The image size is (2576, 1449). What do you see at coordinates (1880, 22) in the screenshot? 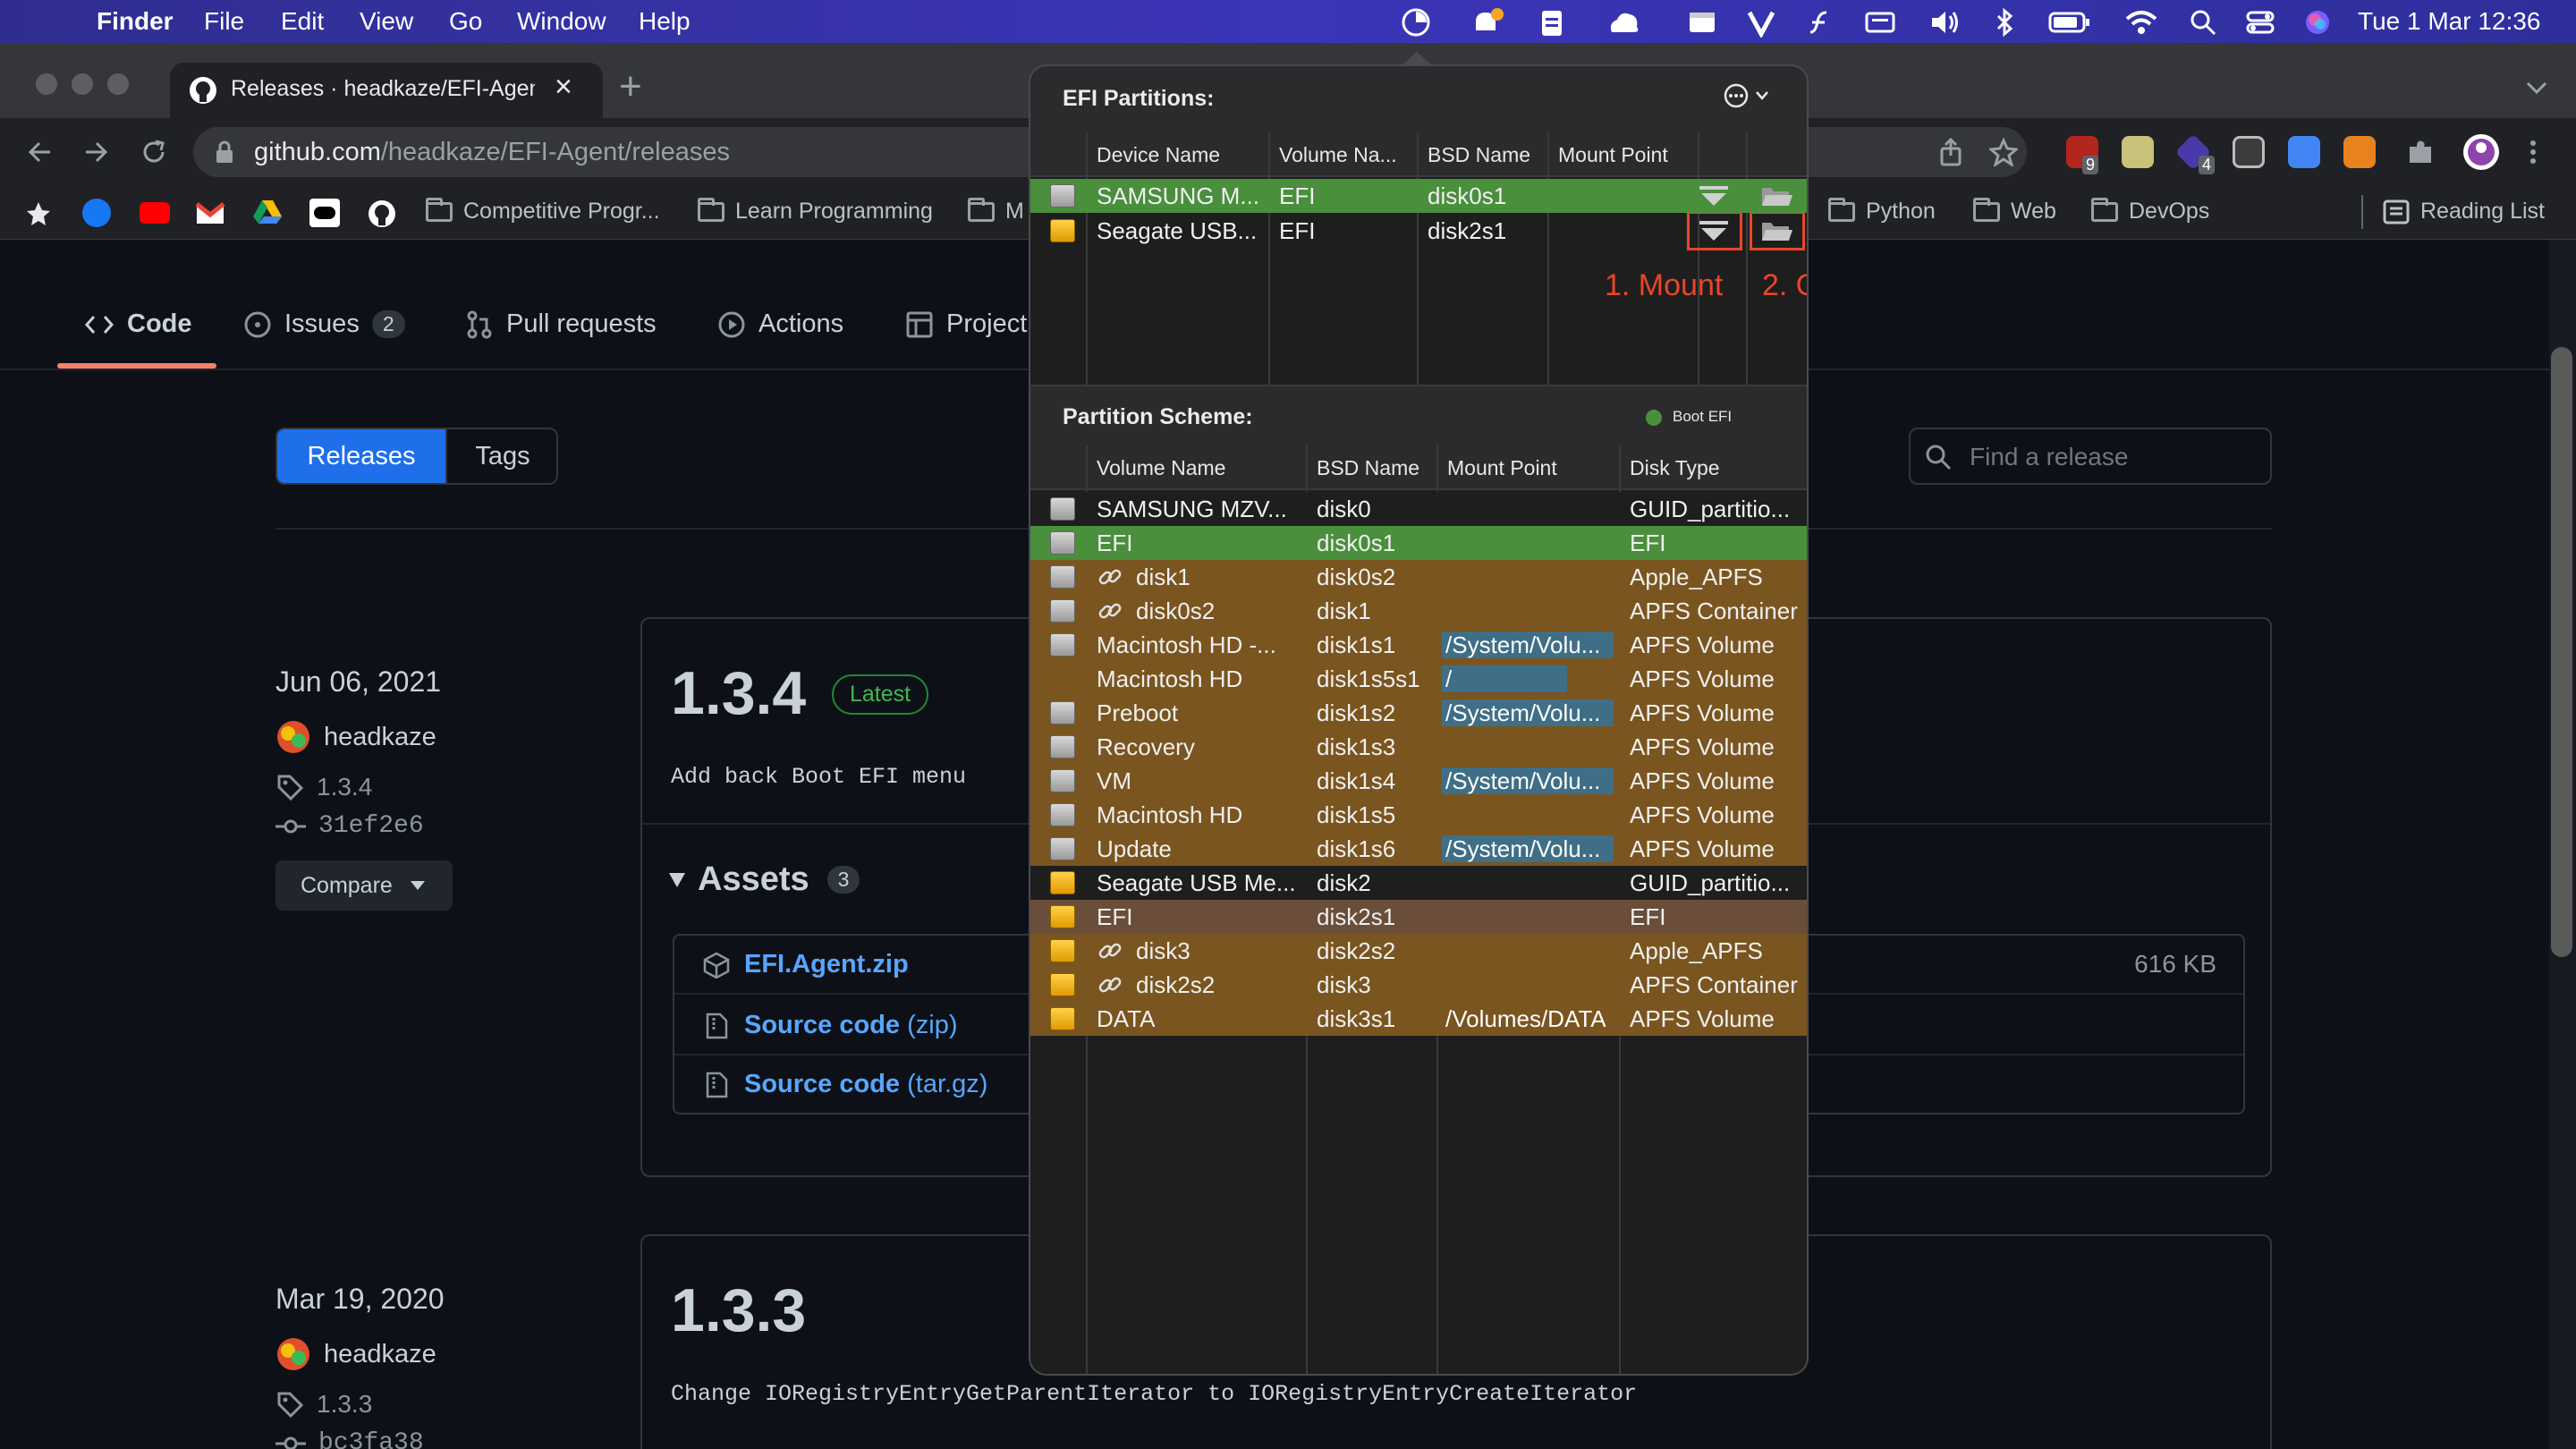
I see `keyboard-icon` at bounding box center [1880, 22].